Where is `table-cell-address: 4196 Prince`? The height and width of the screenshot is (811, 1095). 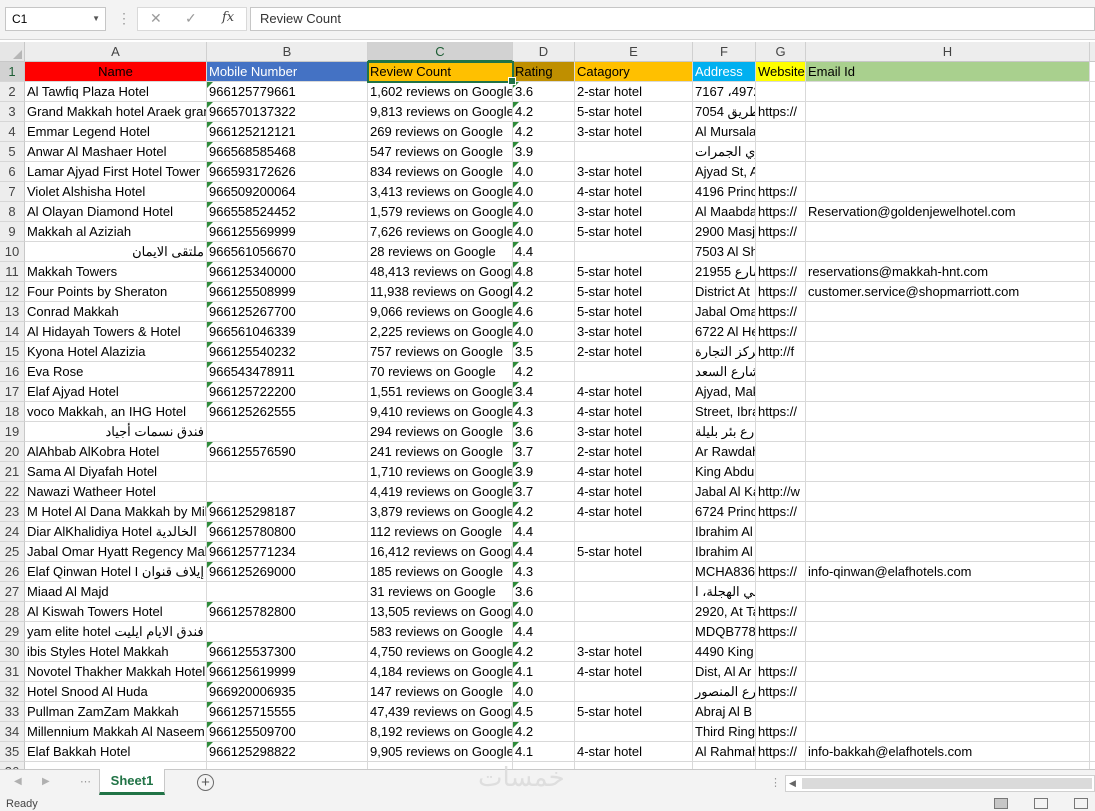
table-cell-address: 4196 Prince is located at coordinates (724, 192).